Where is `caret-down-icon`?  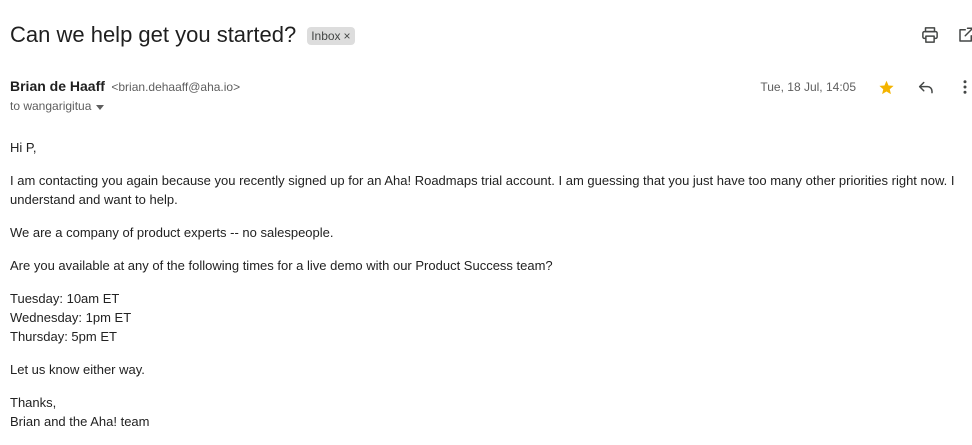
caret-down-icon is located at coordinates (100, 107).